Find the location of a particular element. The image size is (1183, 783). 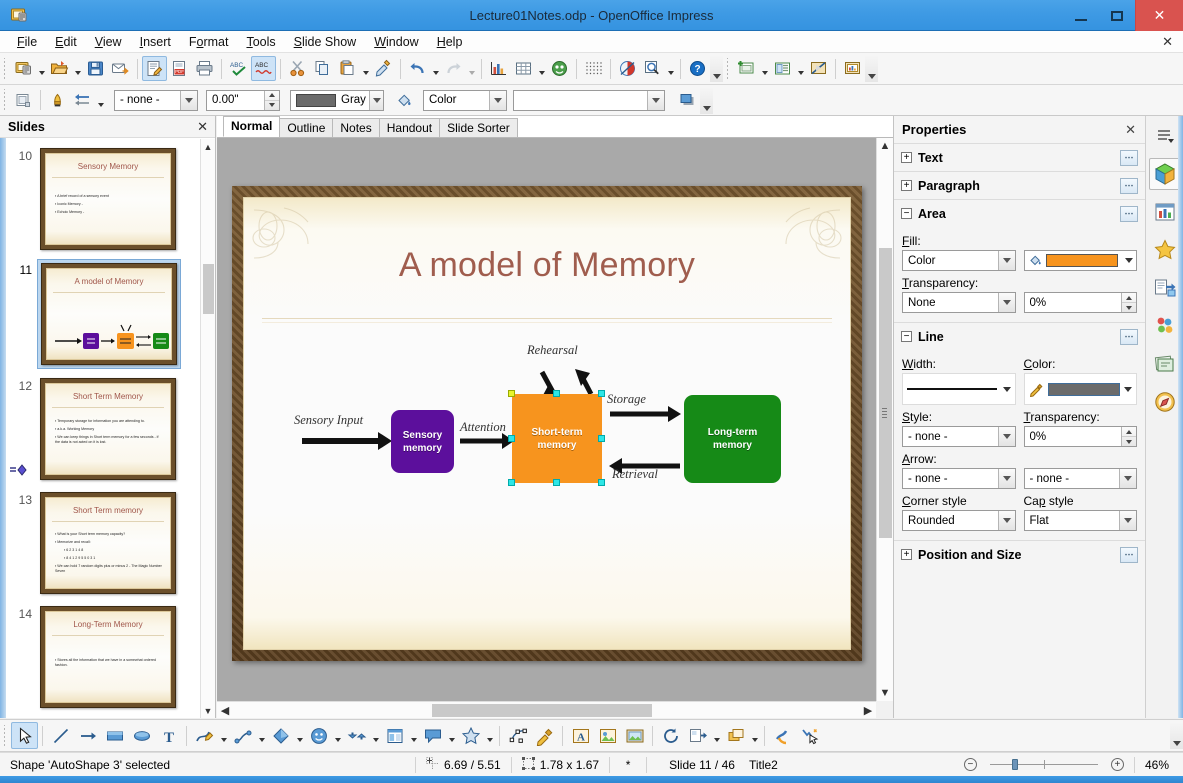

label-rehearsal: Rehearsal is located at coordinates (552, 350).